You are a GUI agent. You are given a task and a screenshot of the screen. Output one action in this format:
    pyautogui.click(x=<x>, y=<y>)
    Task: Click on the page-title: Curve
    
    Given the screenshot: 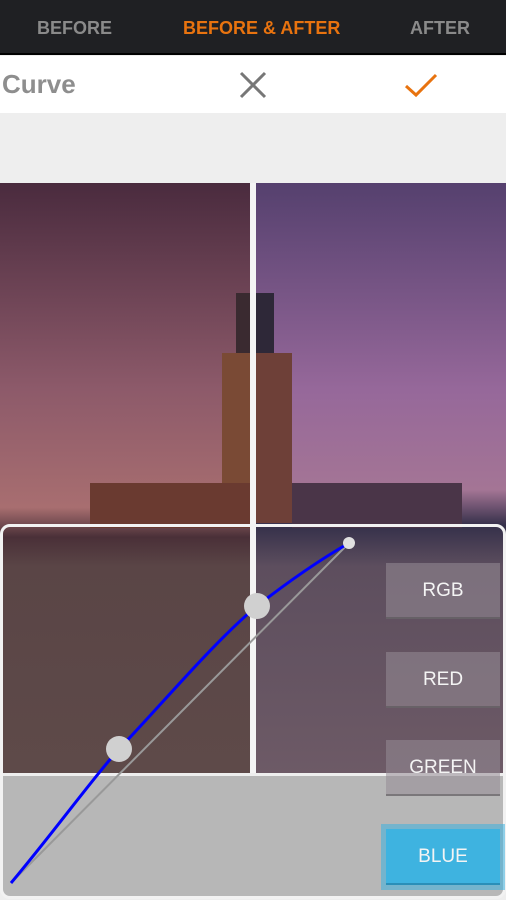 What is the action you would take?
    pyautogui.click(x=39, y=84)
    